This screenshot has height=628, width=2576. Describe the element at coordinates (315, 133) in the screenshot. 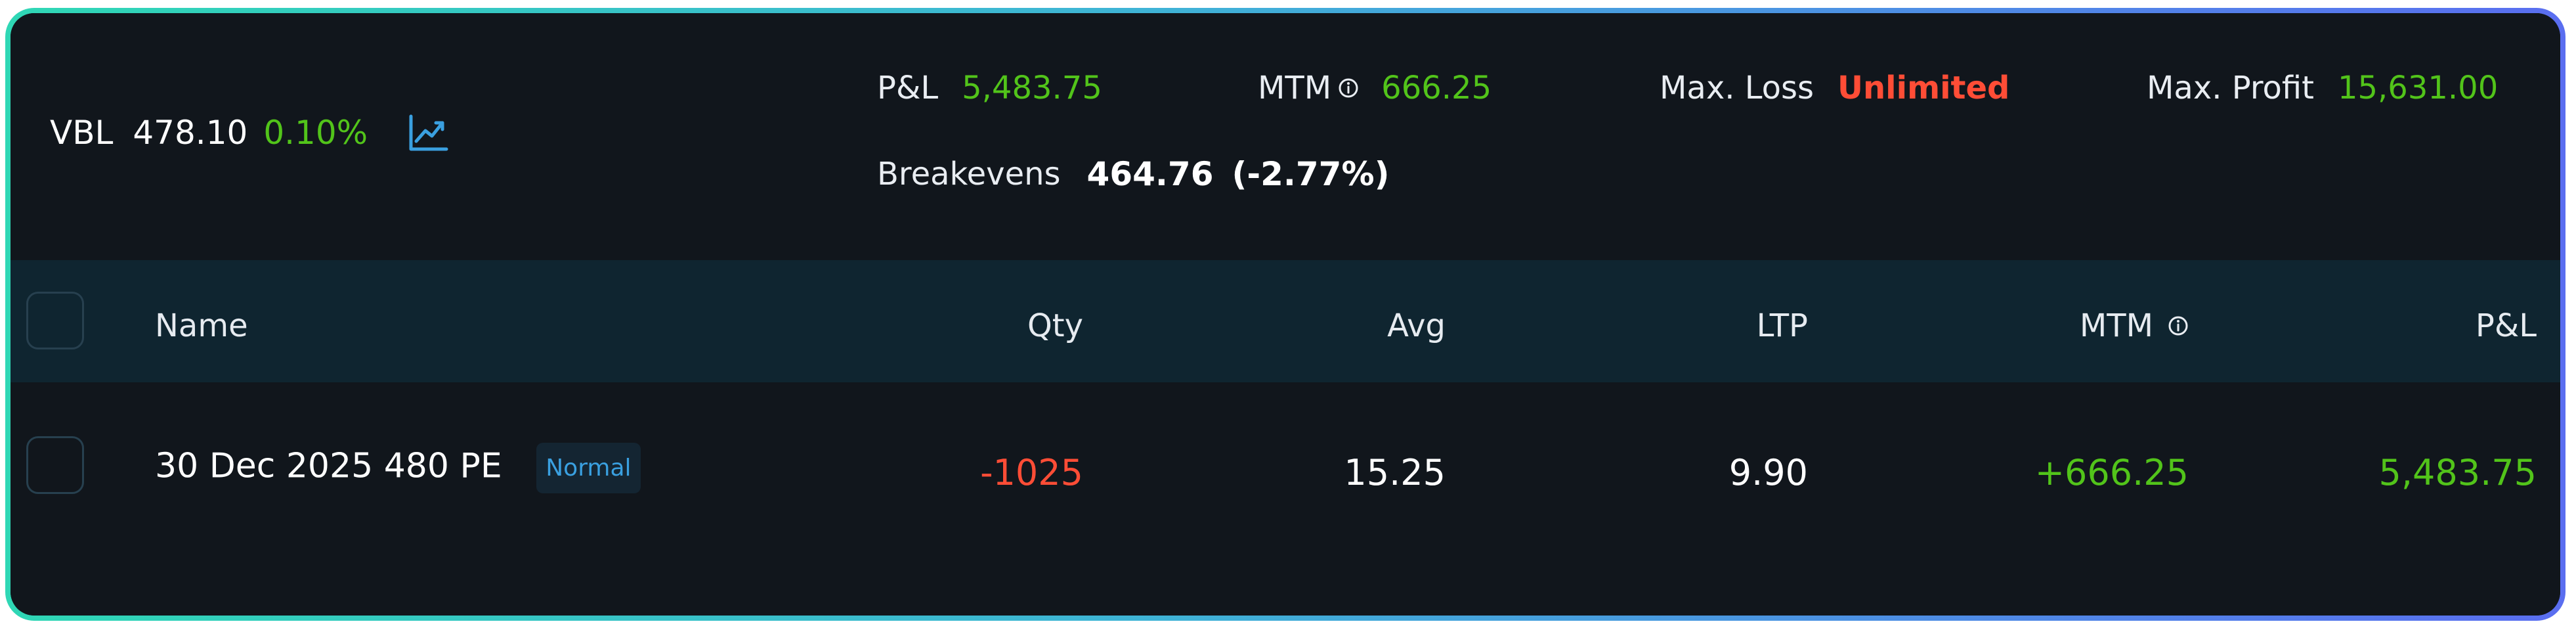

I see `ticker-change: 0.10%` at that location.